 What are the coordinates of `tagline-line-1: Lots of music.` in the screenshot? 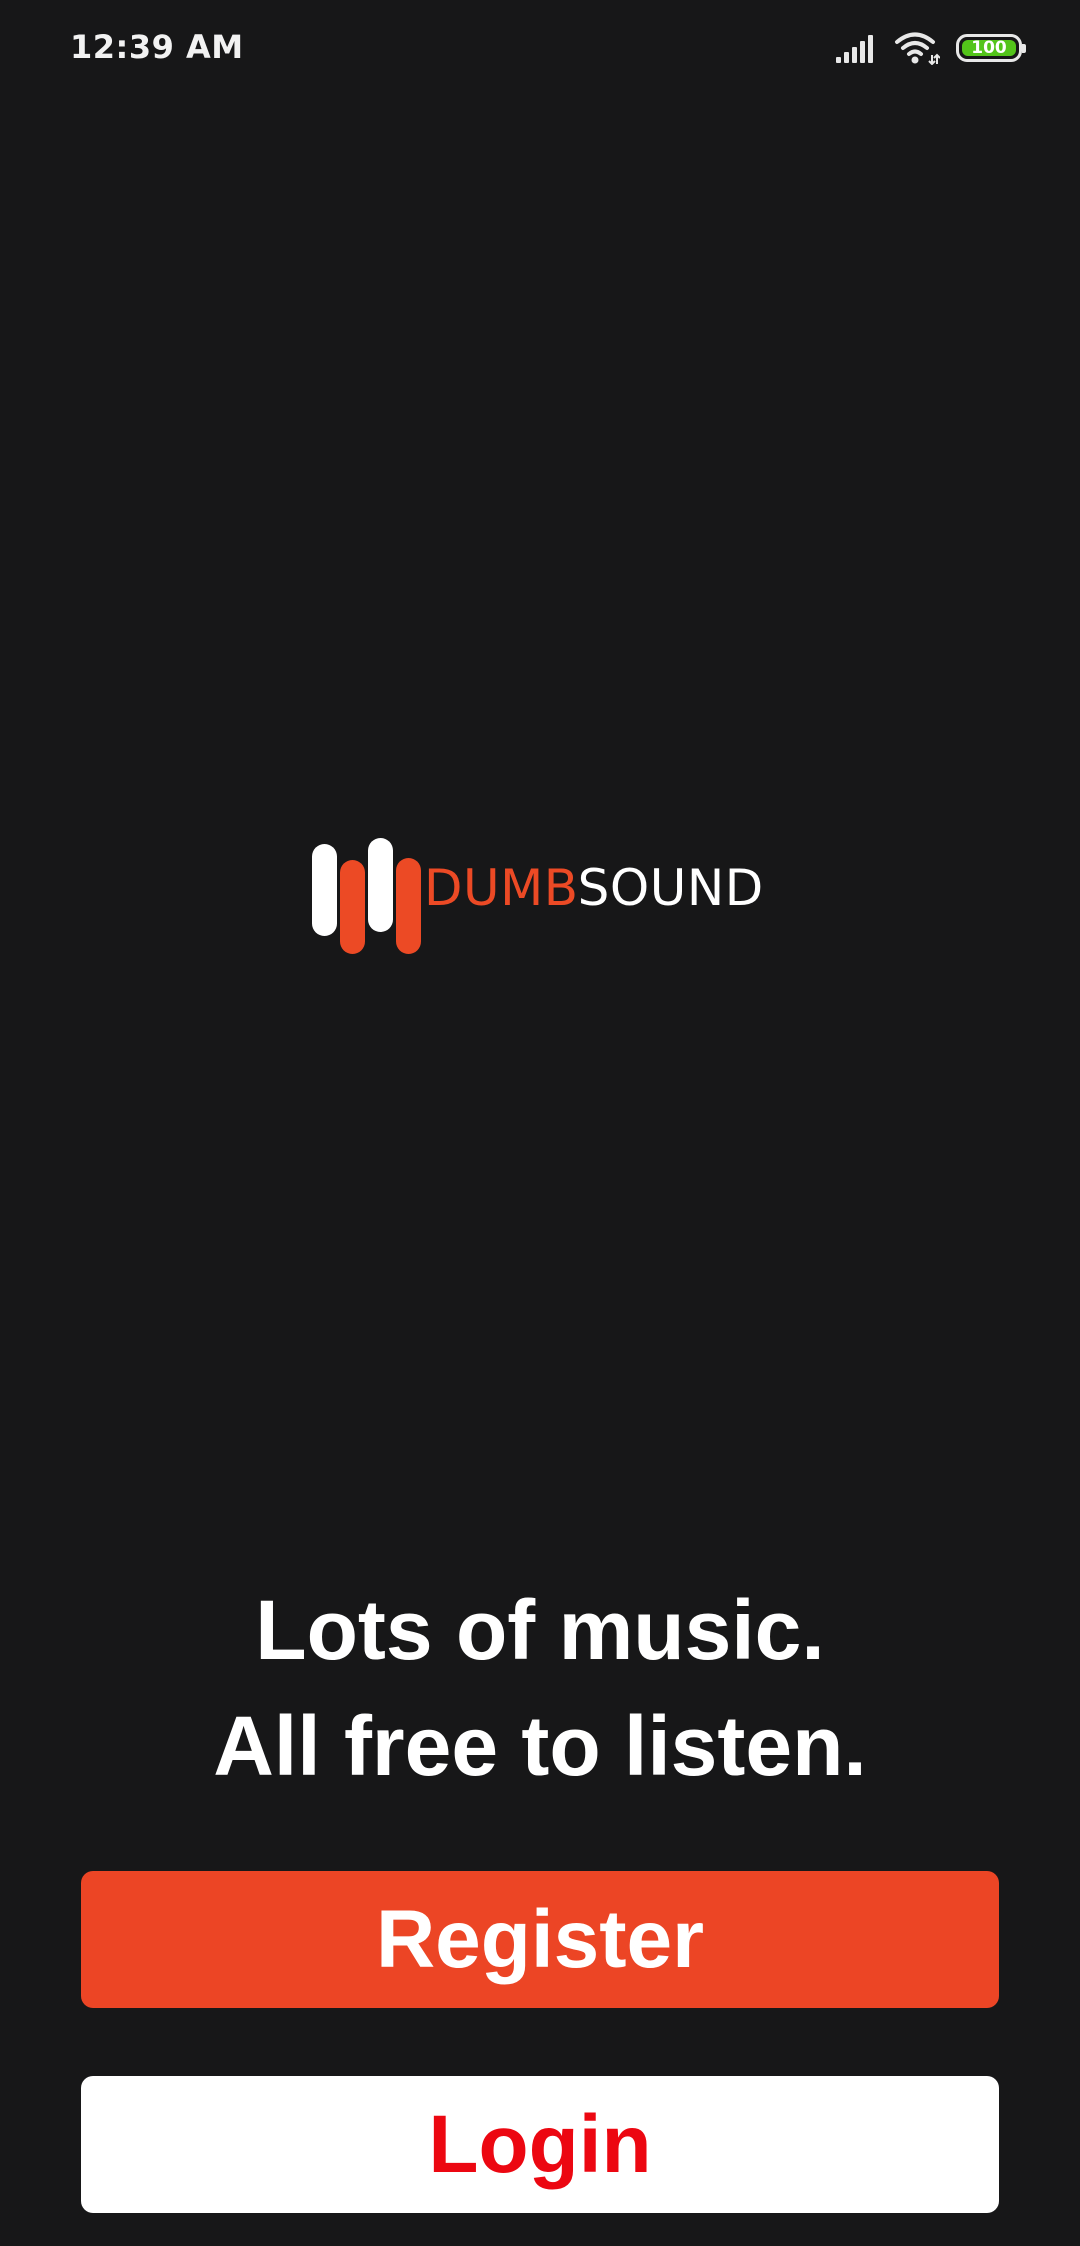 It's located at (540, 1630).